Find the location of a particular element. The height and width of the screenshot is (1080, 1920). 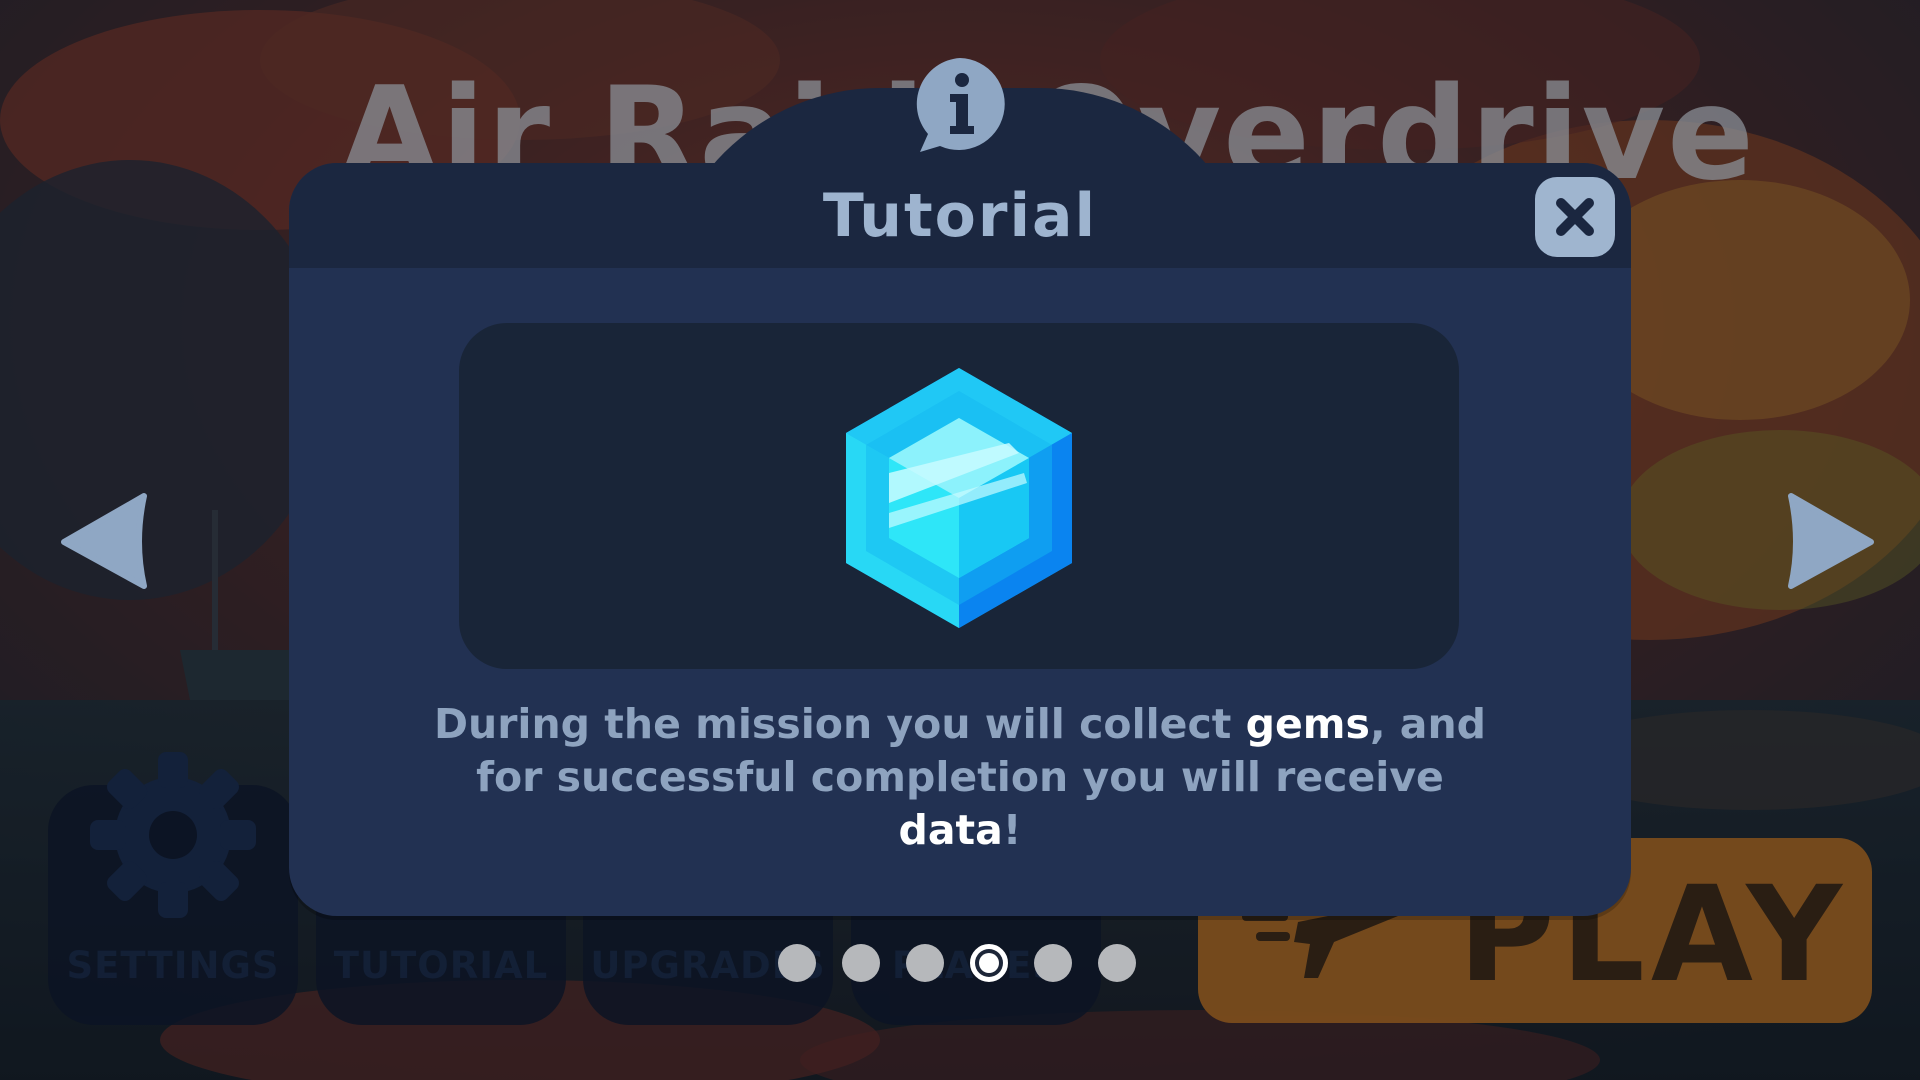

modal-header: Tutorial is located at coordinates (960, 215).